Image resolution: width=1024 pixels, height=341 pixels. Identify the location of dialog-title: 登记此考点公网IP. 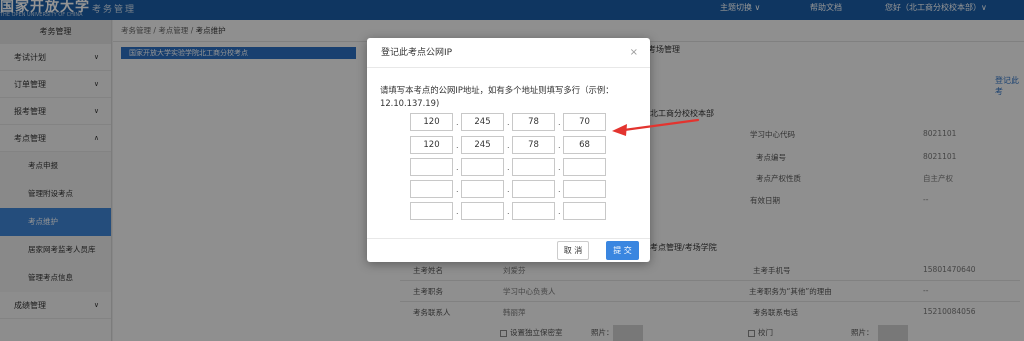
(417, 53).